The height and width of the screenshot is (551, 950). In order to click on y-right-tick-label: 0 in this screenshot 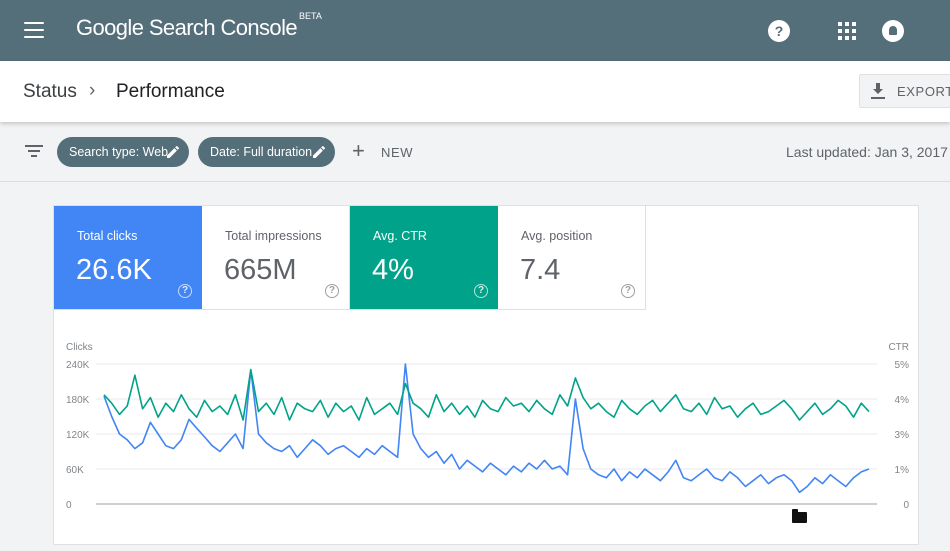, I will do `click(906, 505)`.